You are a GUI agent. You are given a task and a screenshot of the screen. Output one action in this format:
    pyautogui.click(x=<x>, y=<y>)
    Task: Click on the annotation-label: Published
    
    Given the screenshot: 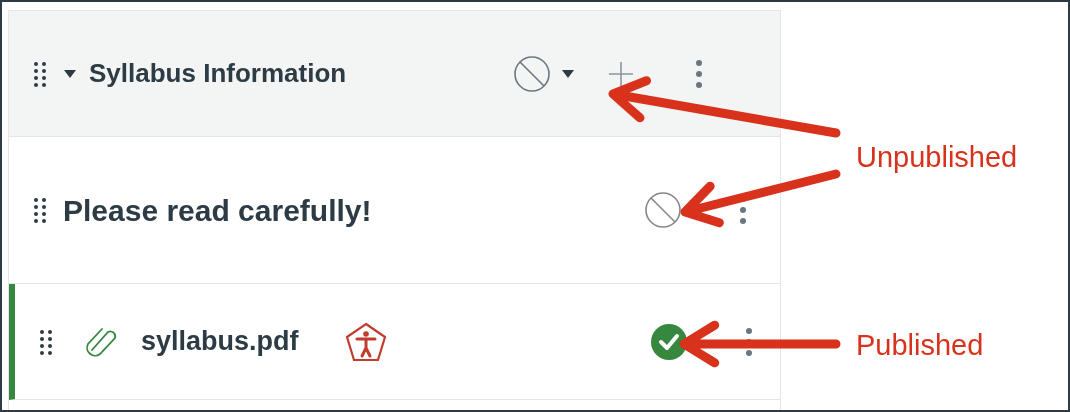 What is the action you would take?
    pyautogui.click(x=920, y=345)
    